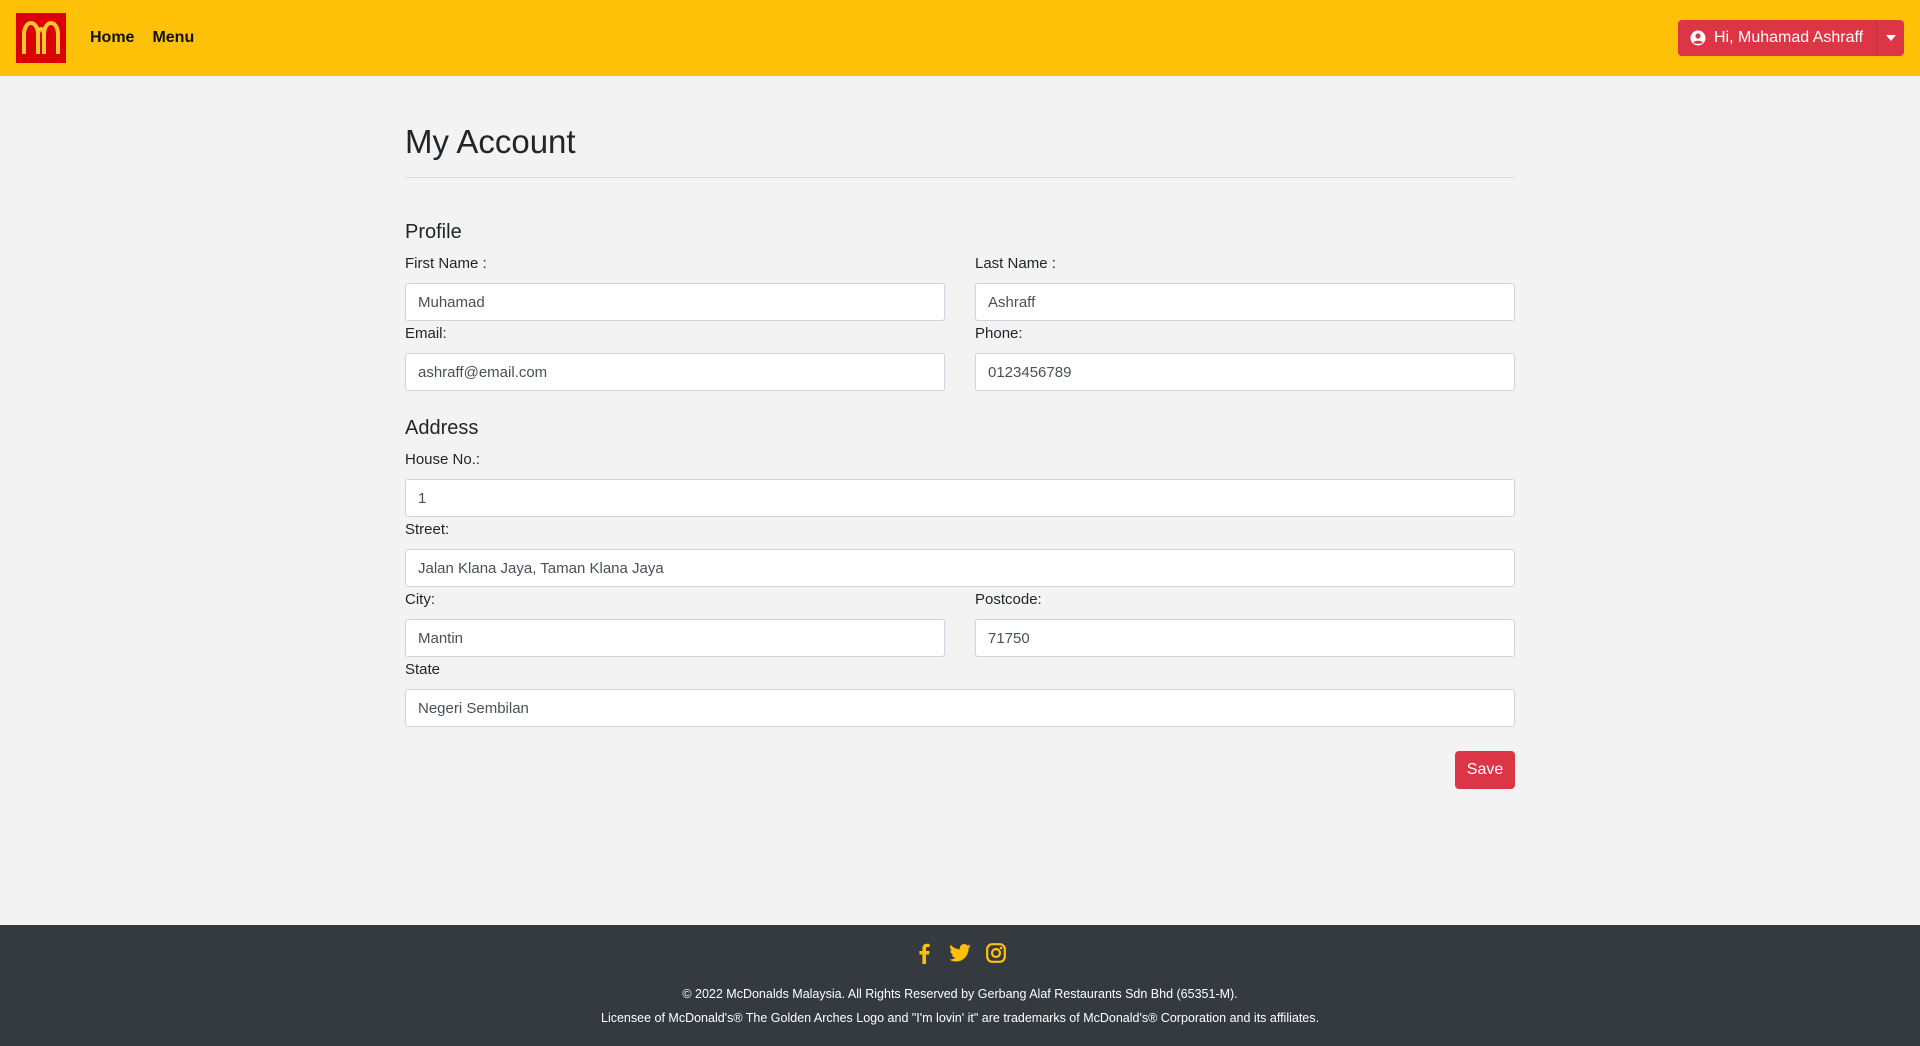 The width and height of the screenshot is (1920, 1046). I want to click on save-button: Save, so click(1485, 770).